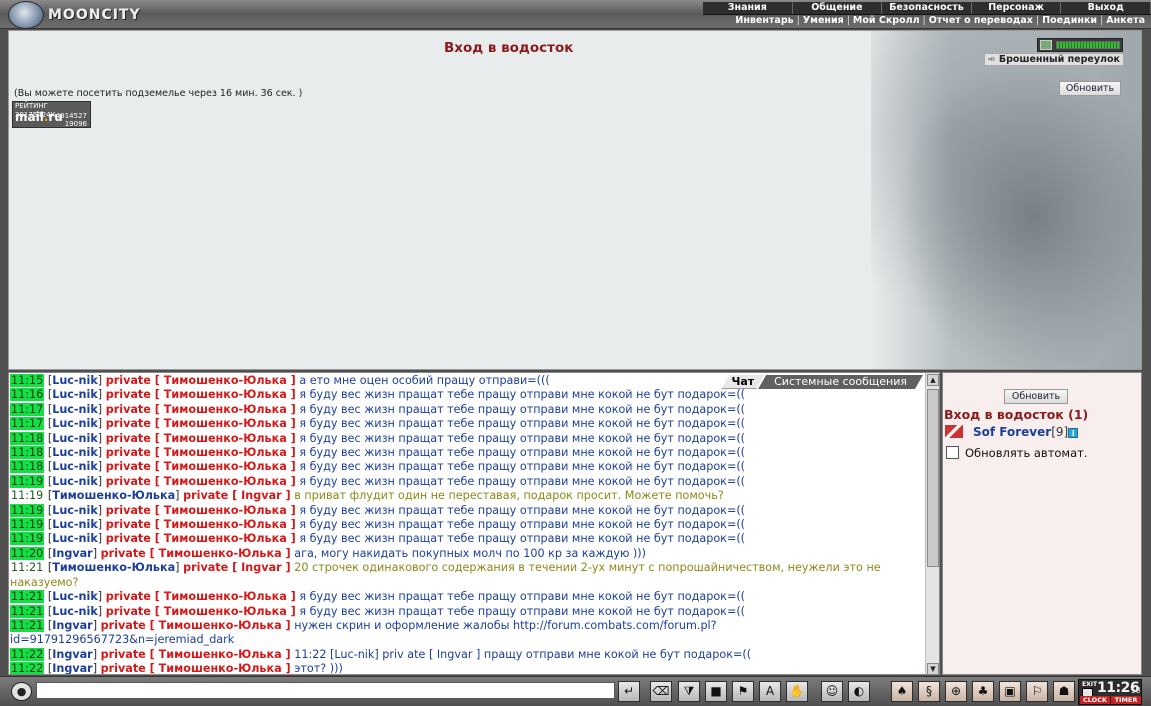  Describe the element at coordinates (902, 691) in the screenshot. I see `bag-icon: ♠` at that location.